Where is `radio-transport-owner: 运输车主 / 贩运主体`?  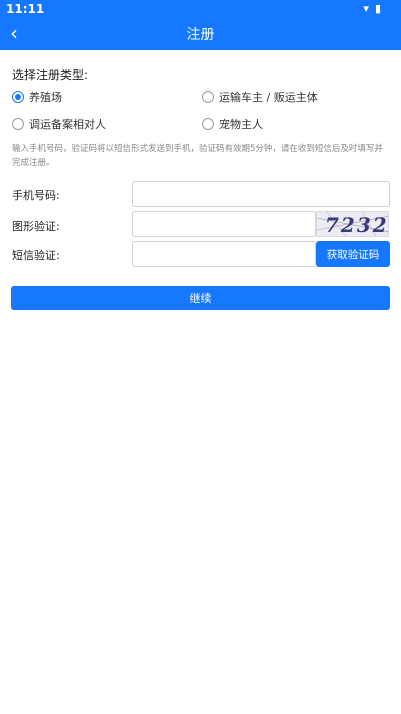
radio-transport-owner: 运输车主 / 贩运主体 is located at coordinates (260, 97).